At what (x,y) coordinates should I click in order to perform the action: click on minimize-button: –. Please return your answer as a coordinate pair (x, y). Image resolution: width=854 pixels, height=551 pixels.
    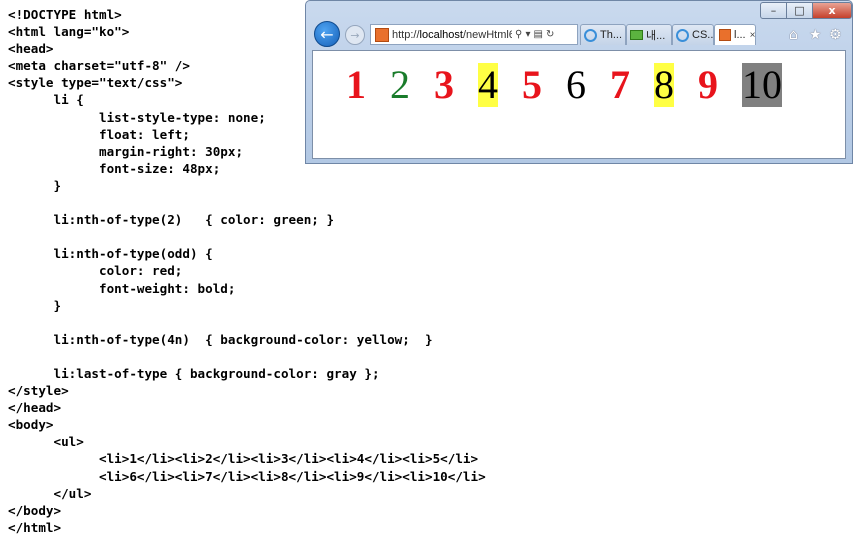
    Looking at the image, I should click on (773, 10).